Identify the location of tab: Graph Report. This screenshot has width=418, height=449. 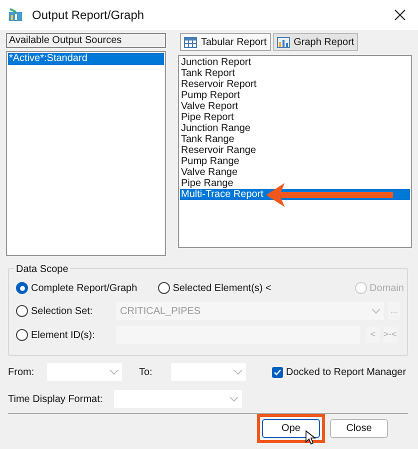
(315, 42).